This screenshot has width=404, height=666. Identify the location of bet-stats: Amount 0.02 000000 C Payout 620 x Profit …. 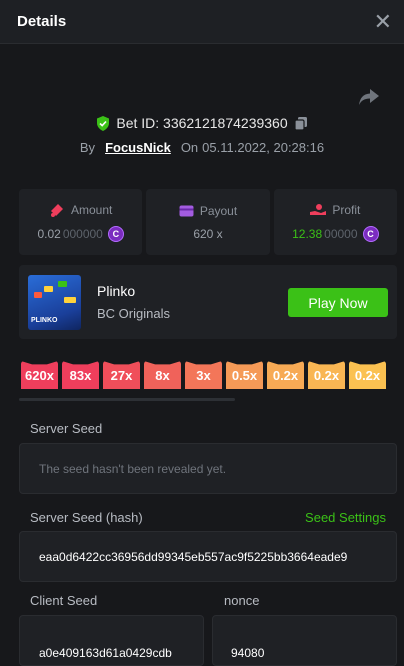
(208, 222).